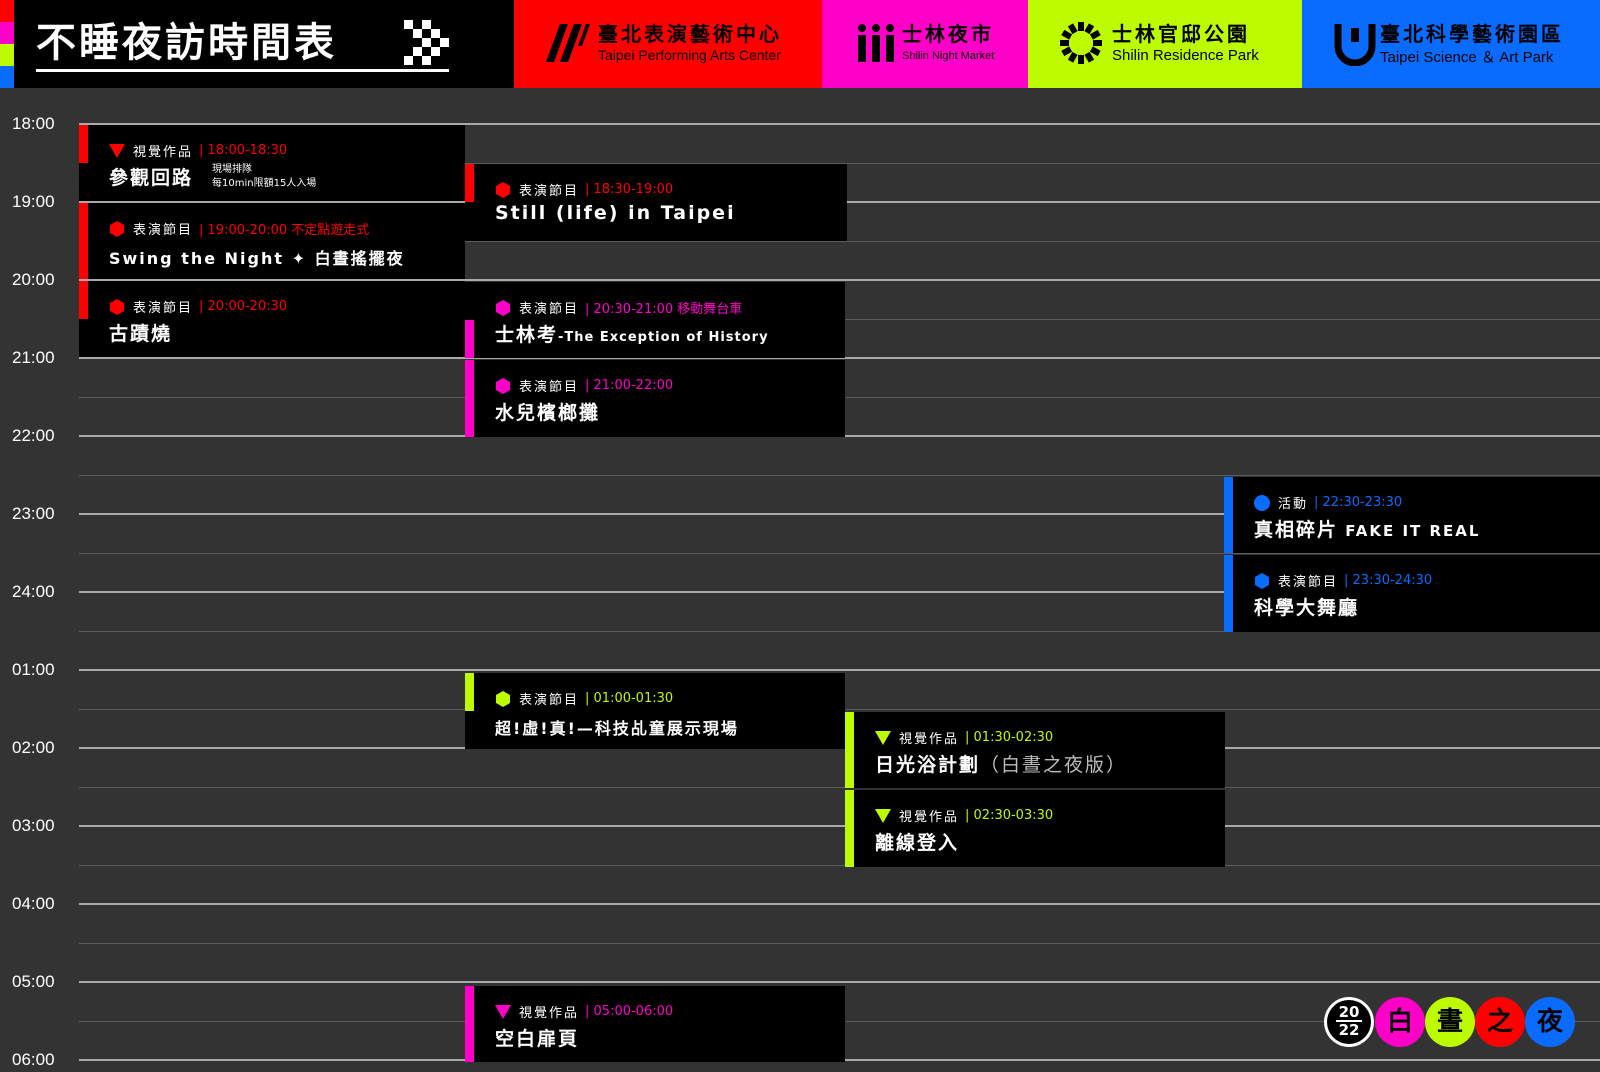 The height and width of the screenshot is (1072, 1600). What do you see at coordinates (198, 306) in the screenshot?
I see `event-meta: 表演節目 | 20:00-20:30` at bounding box center [198, 306].